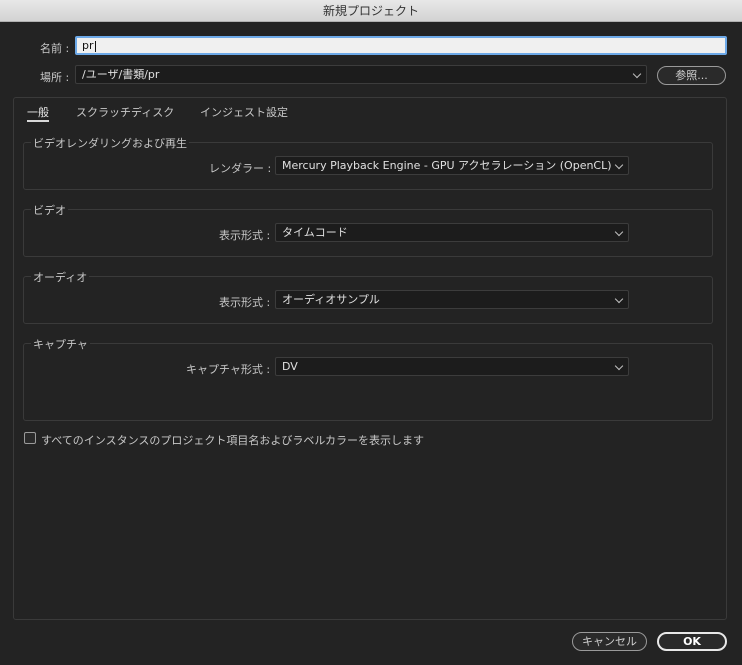  I want to click on rendering-group-title: ビデオレンダリングおよび再生, so click(110, 143).